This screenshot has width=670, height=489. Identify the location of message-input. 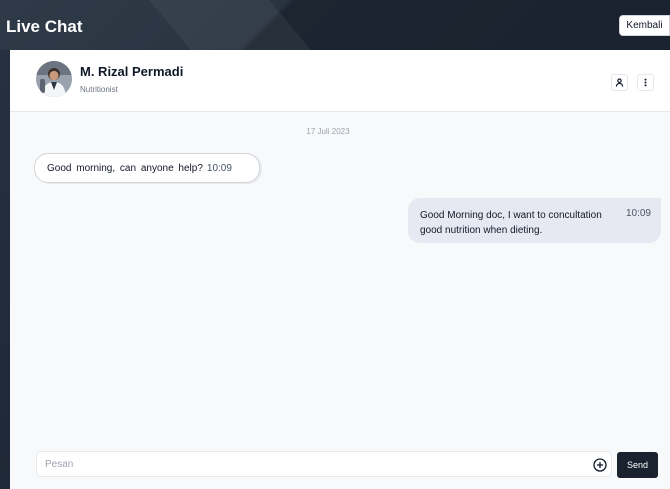
(310, 464).